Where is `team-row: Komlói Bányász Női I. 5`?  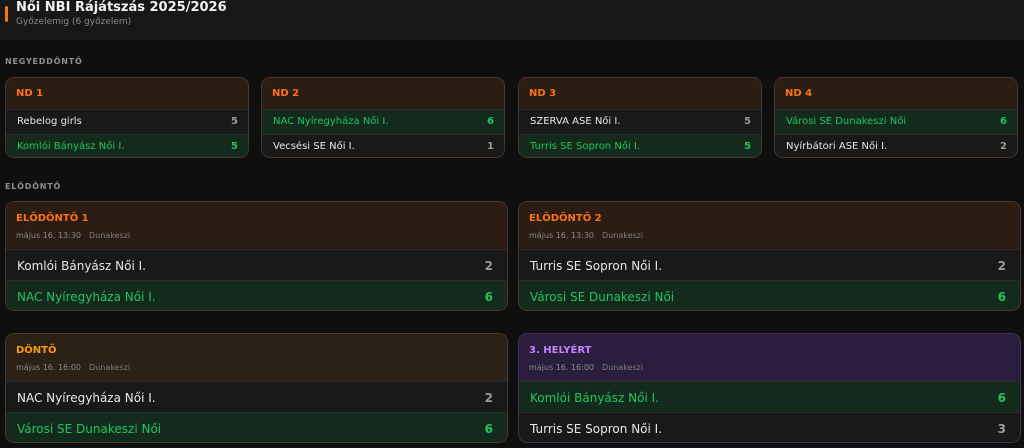 team-row: Komlói Bányász Női I. 5 is located at coordinates (127, 145).